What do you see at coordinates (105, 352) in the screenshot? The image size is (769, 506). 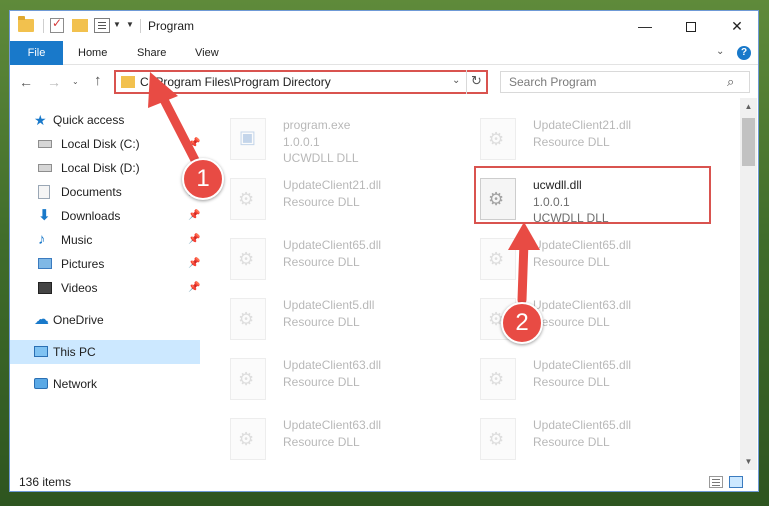 I see `sidebar-item-this-pc: This PC` at bounding box center [105, 352].